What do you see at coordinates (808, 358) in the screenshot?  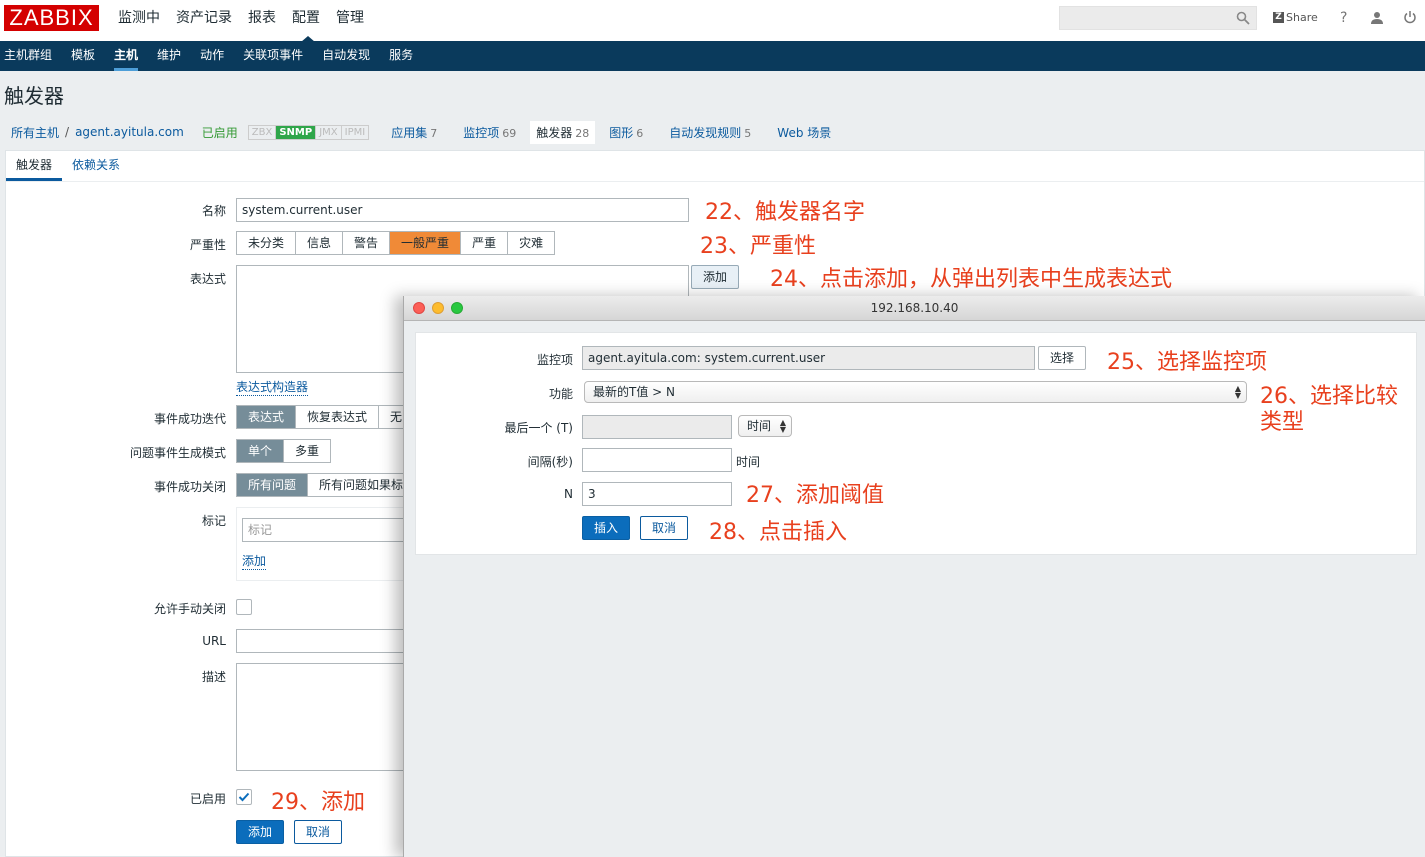 I see `item-input: agent.ayitula.com: system.current.user` at bounding box center [808, 358].